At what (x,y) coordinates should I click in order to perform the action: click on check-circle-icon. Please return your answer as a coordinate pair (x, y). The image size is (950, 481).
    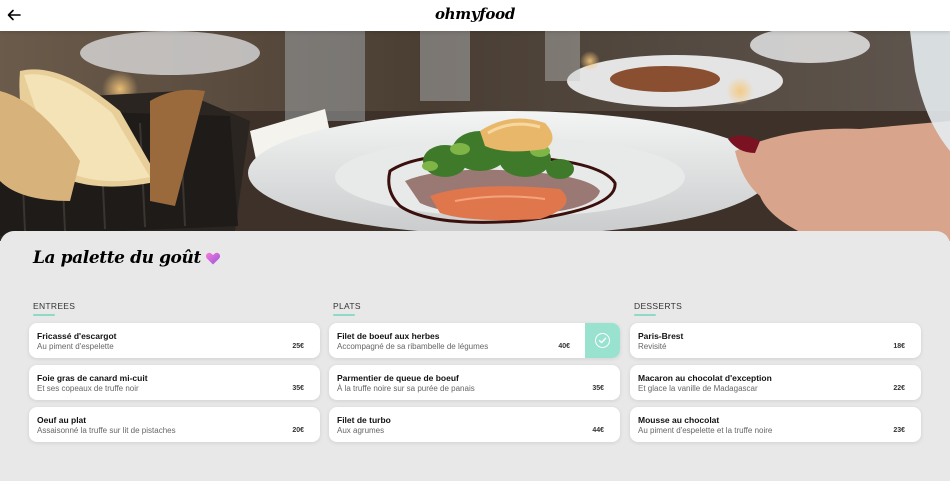
    Looking at the image, I should click on (602, 340).